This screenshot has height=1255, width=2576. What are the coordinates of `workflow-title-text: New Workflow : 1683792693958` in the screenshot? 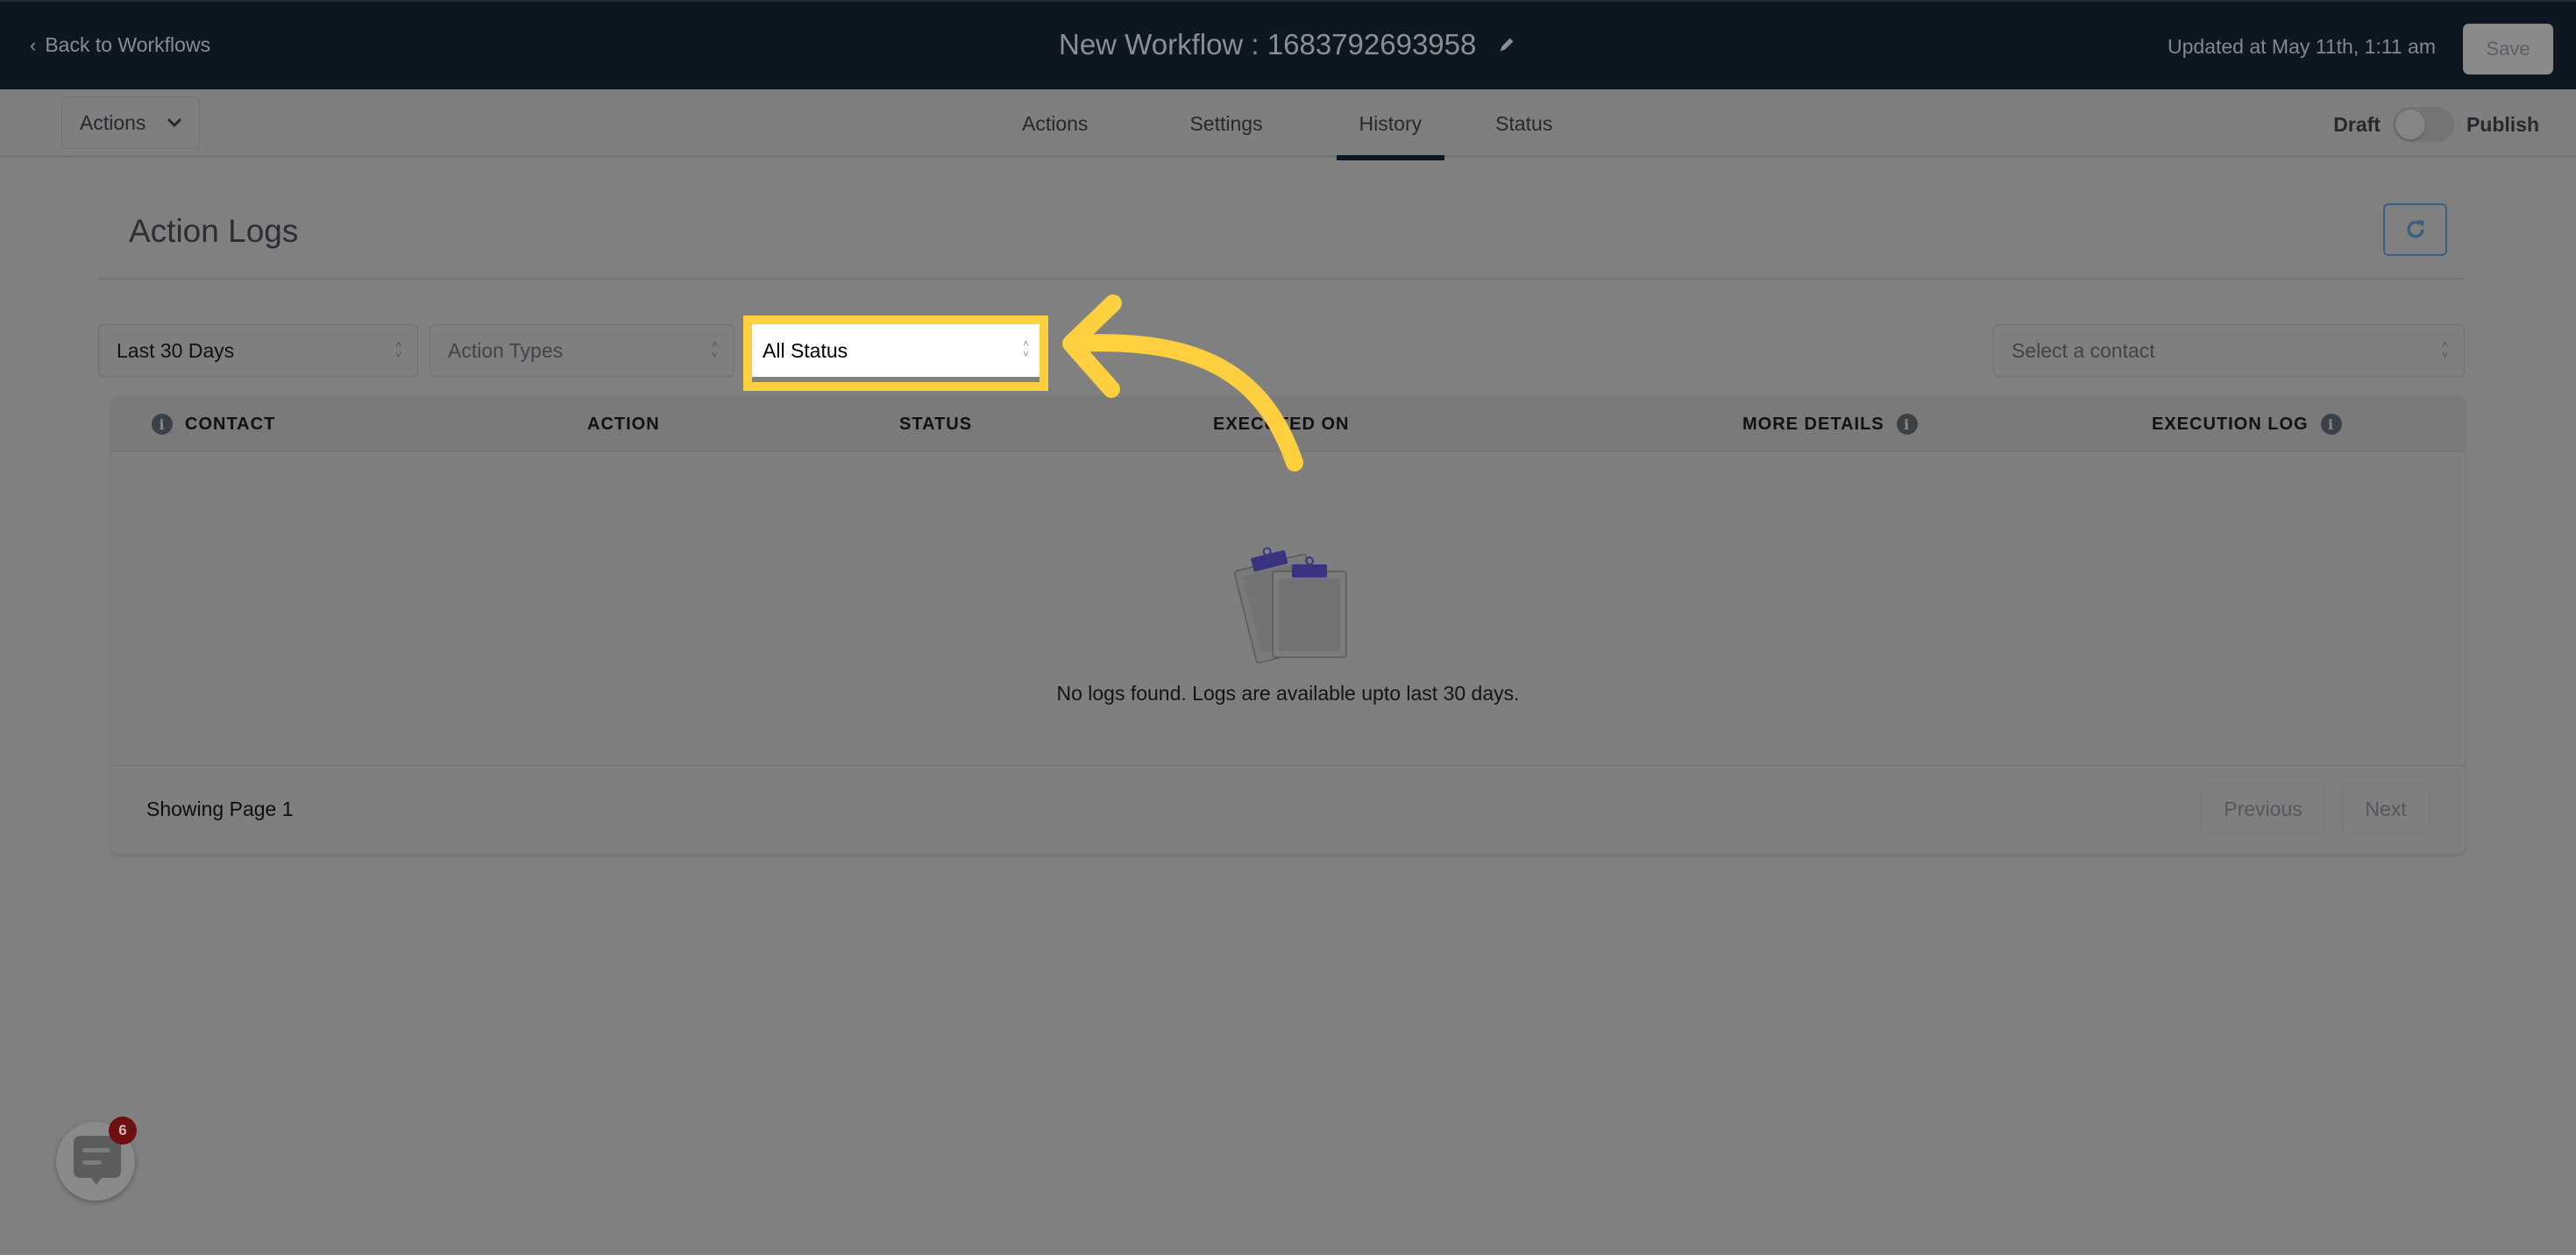 It's located at (1268, 44).